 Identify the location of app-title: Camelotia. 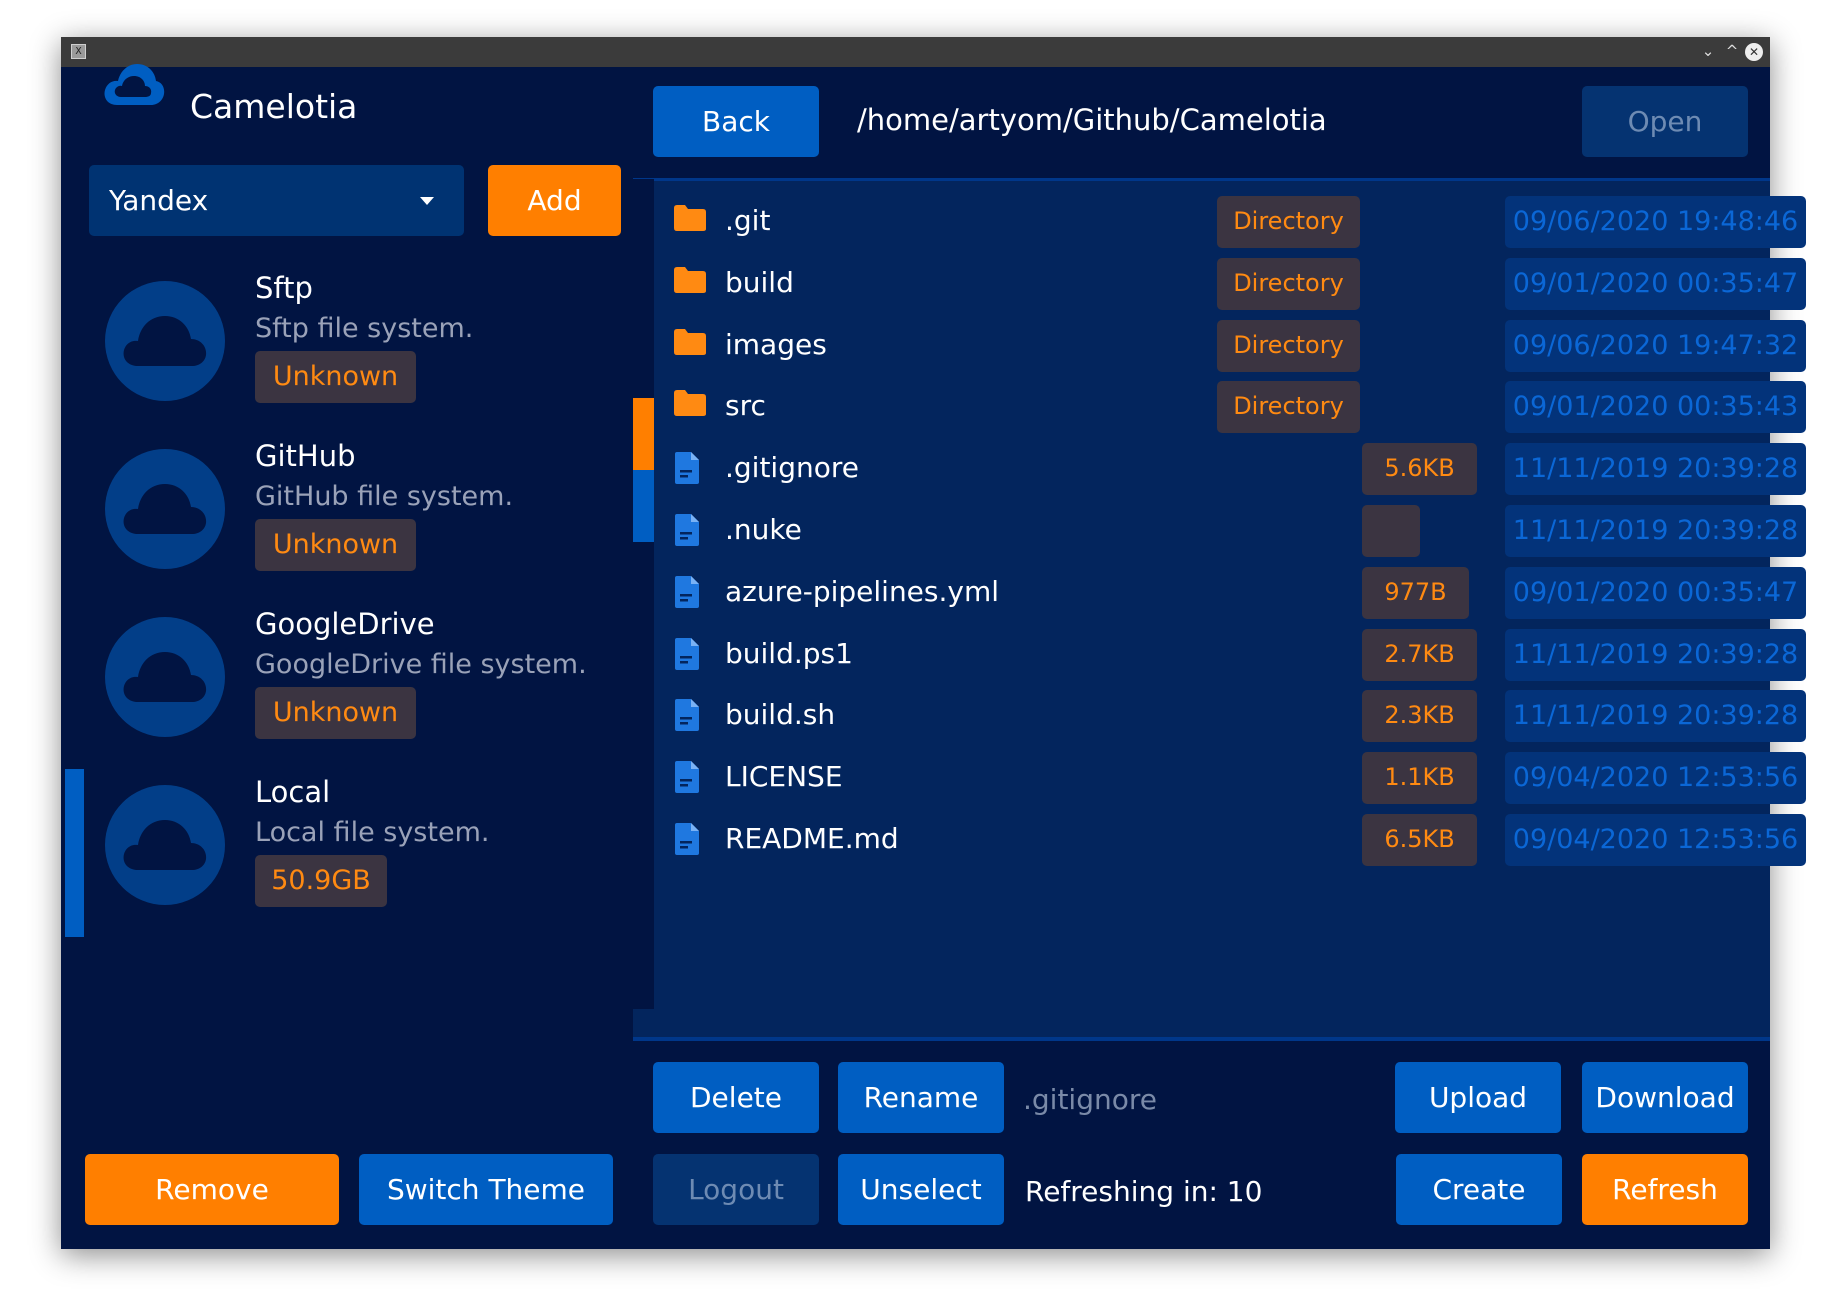
(274, 106).